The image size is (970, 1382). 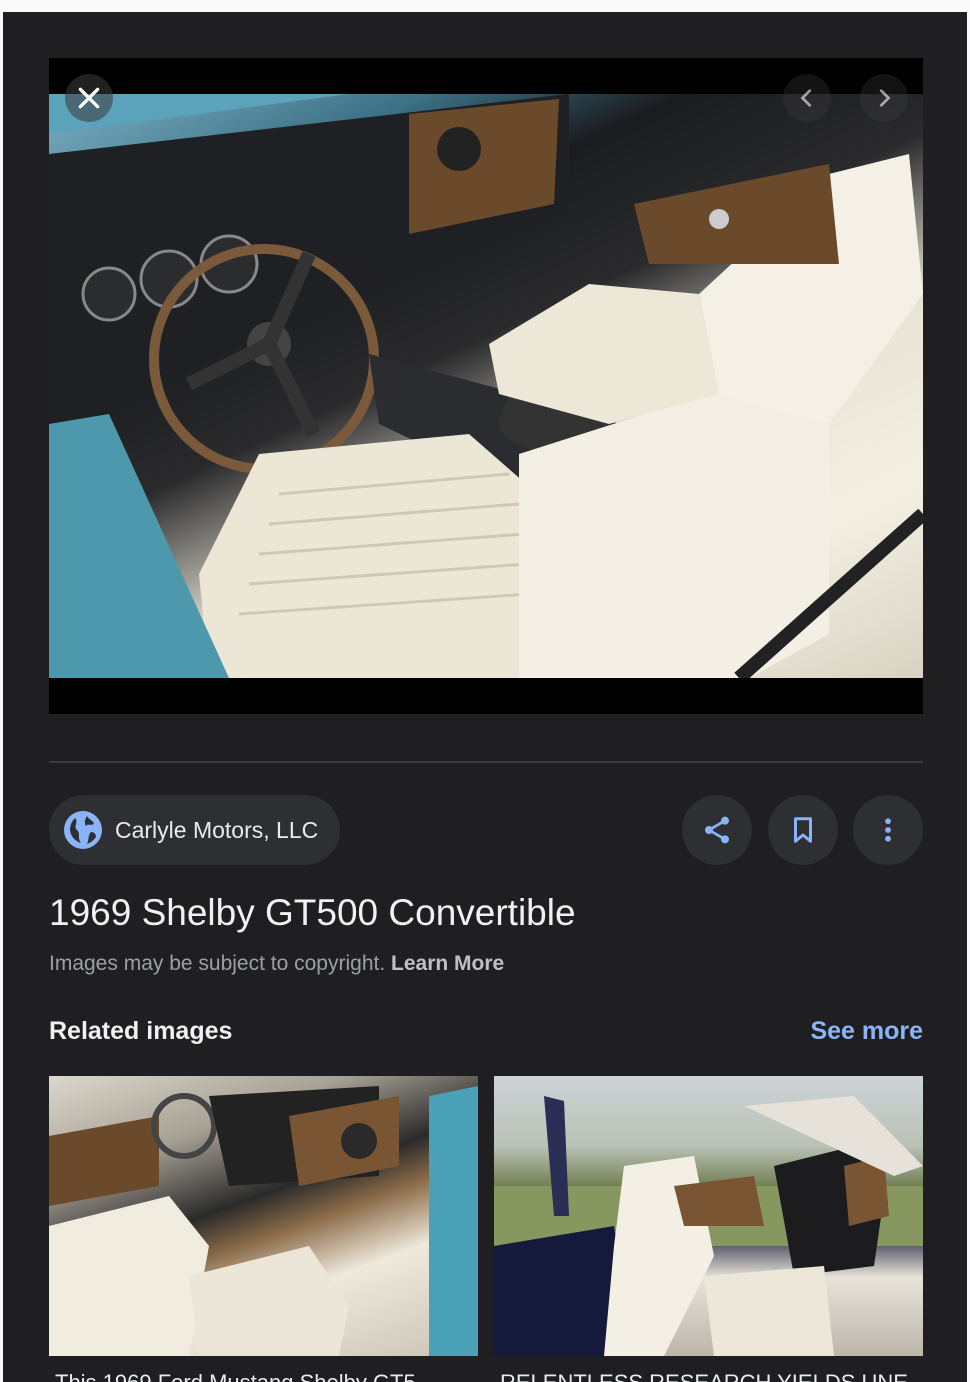 I want to click on more-options-button, so click(x=888, y=830).